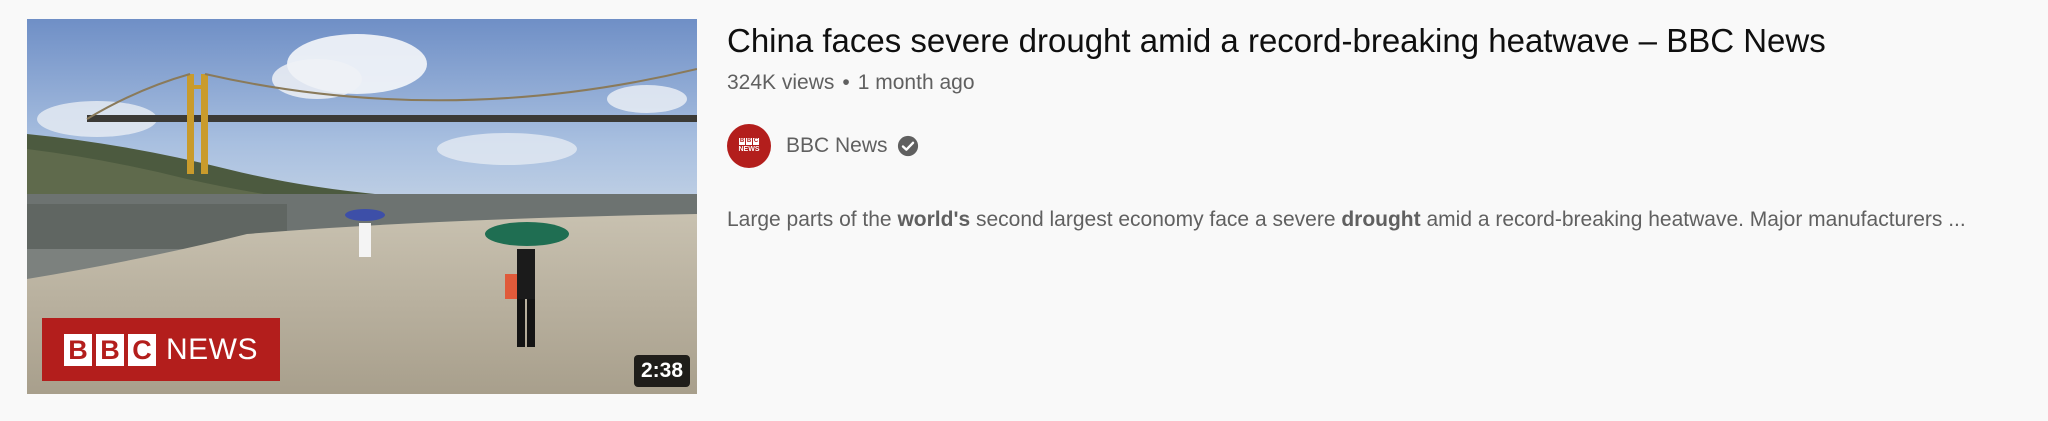 The width and height of the screenshot is (2048, 421). I want to click on logo-block-c: C, so click(142, 349).